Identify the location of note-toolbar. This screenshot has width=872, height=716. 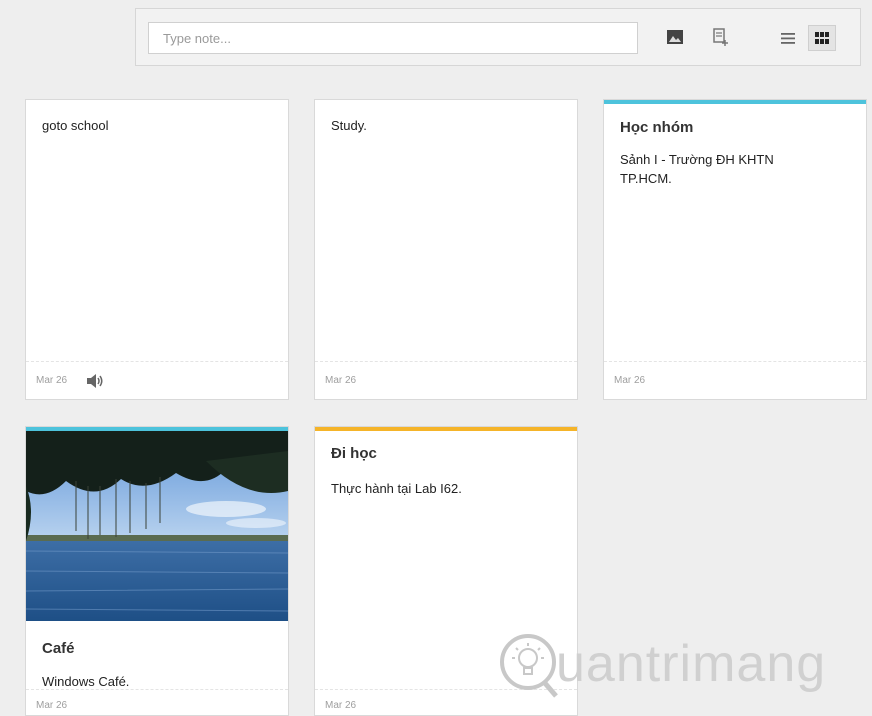
(498, 37).